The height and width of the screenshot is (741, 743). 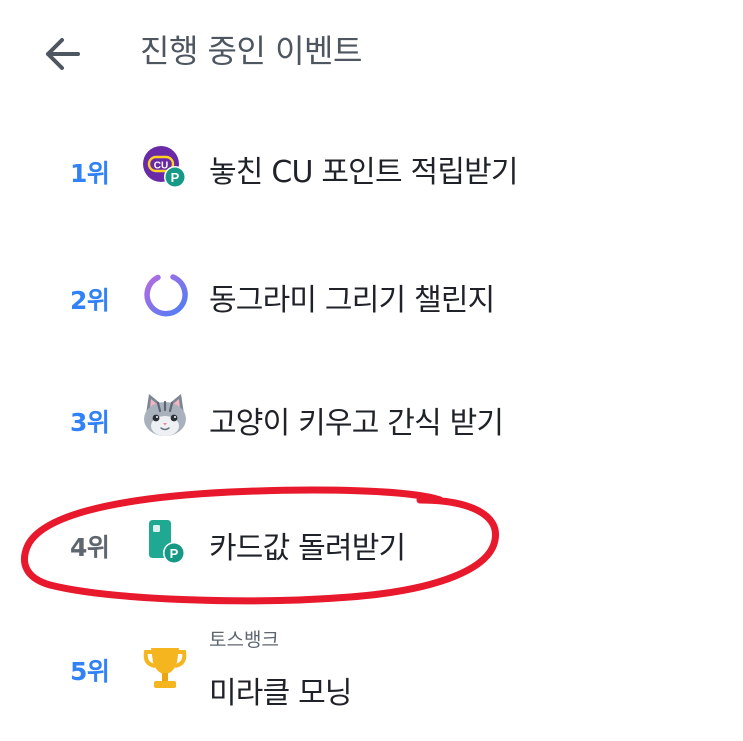 I want to click on rank-label: 4위, so click(x=90, y=547).